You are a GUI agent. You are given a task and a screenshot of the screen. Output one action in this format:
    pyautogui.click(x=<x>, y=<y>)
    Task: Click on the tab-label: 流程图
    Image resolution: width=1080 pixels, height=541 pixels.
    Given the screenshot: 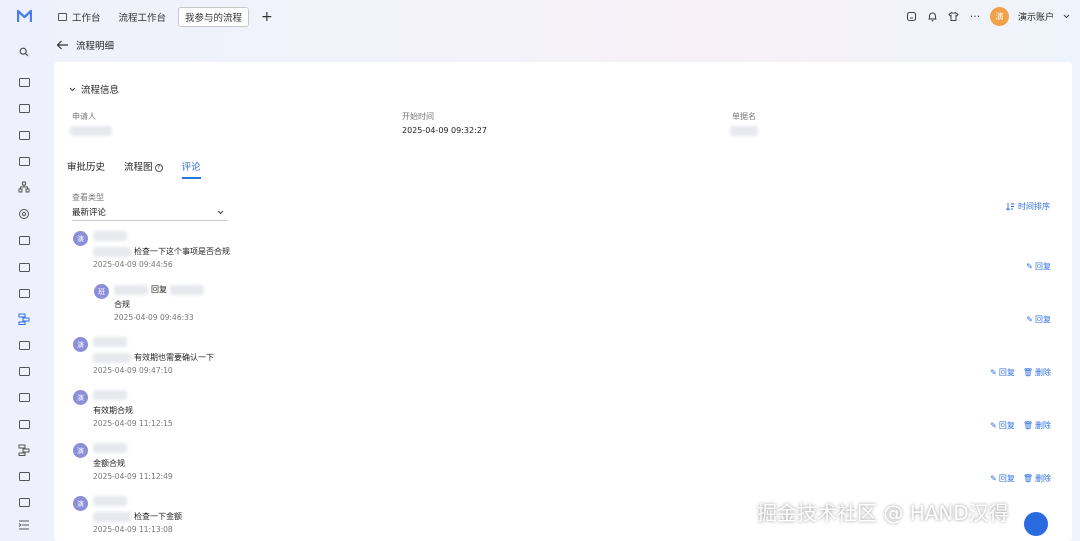 What is the action you would take?
    pyautogui.click(x=138, y=167)
    